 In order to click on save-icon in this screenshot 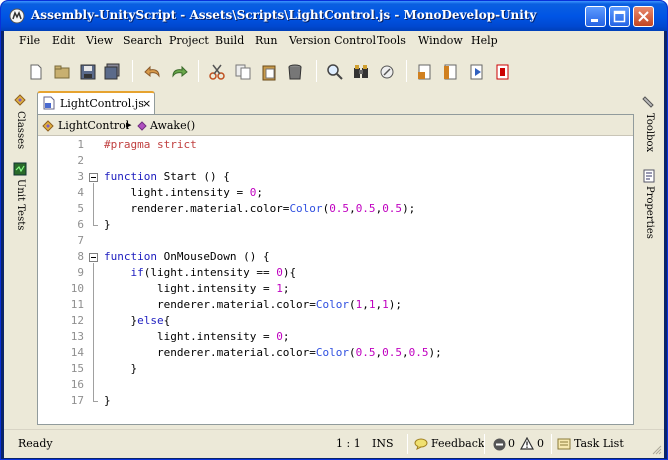, I will do `click(88, 72)`.